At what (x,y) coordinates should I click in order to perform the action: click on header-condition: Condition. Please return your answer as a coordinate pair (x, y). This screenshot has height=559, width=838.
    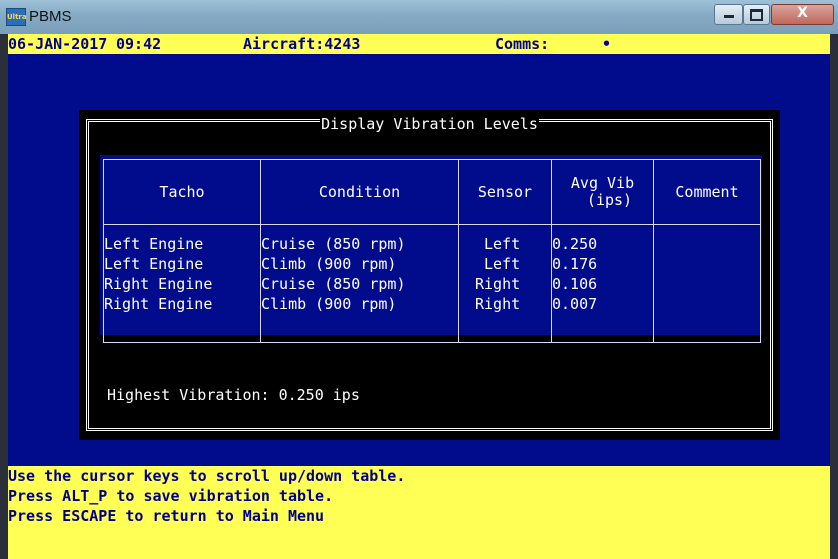
    Looking at the image, I should click on (359, 192).